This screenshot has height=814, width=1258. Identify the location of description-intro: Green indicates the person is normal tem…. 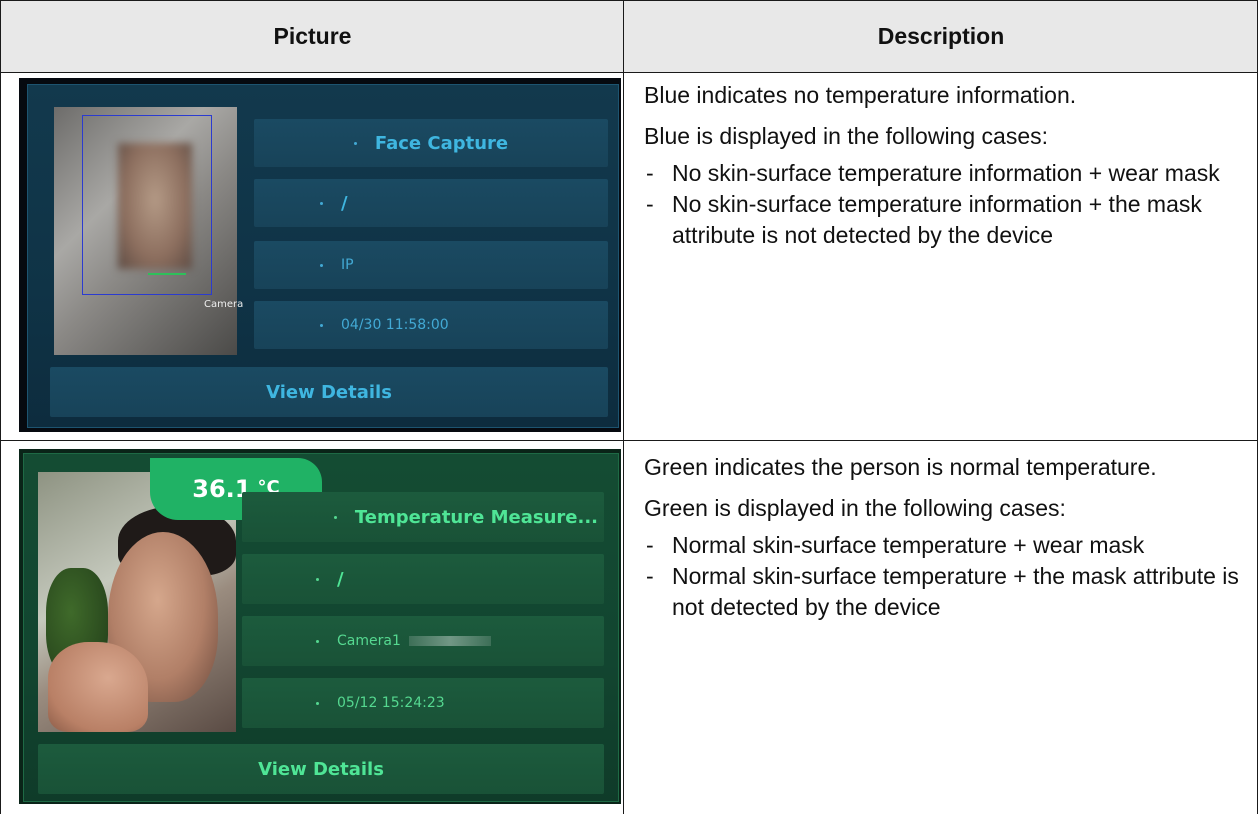
(900, 467).